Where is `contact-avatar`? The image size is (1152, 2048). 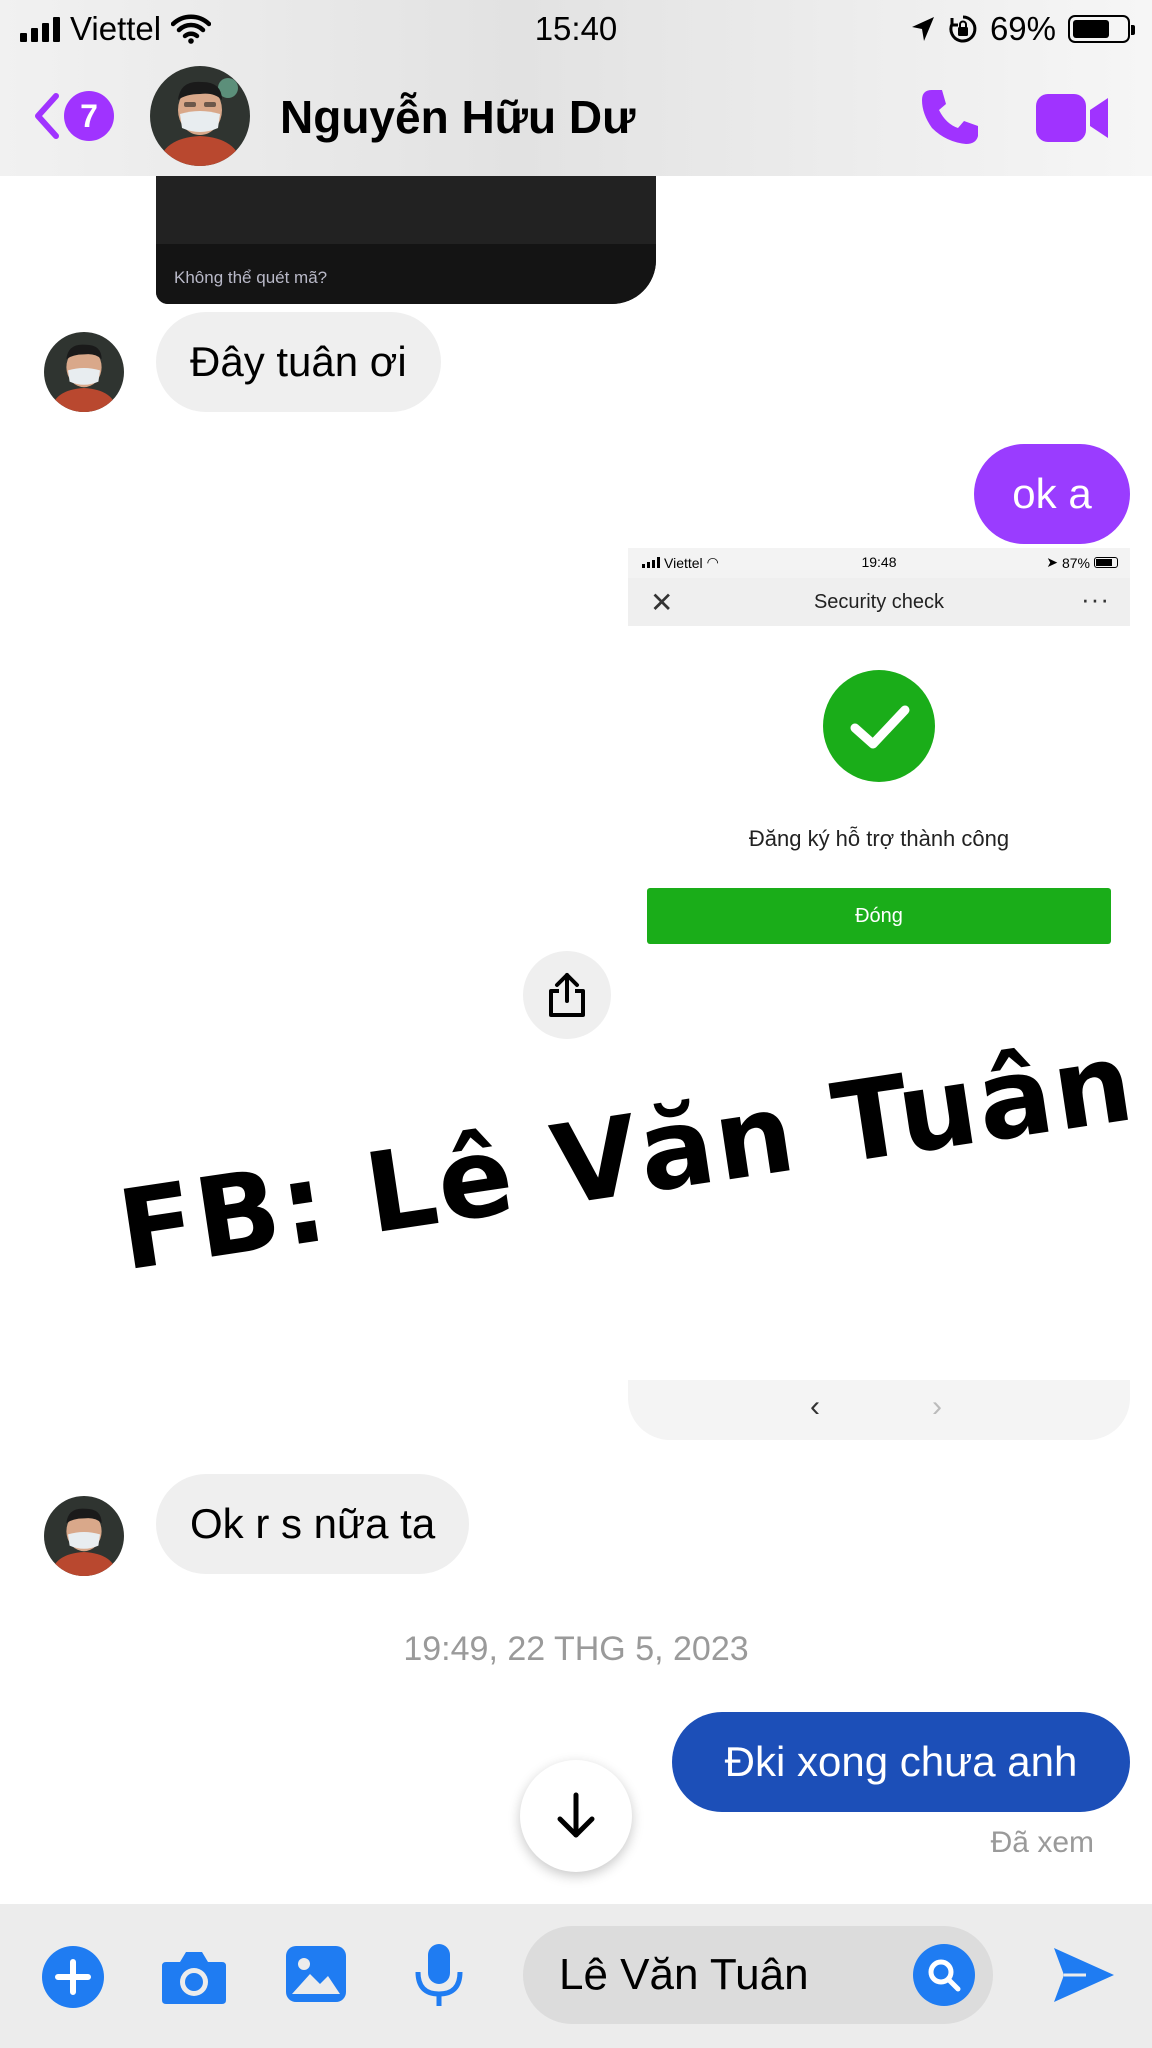
contact-avatar is located at coordinates (200, 116).